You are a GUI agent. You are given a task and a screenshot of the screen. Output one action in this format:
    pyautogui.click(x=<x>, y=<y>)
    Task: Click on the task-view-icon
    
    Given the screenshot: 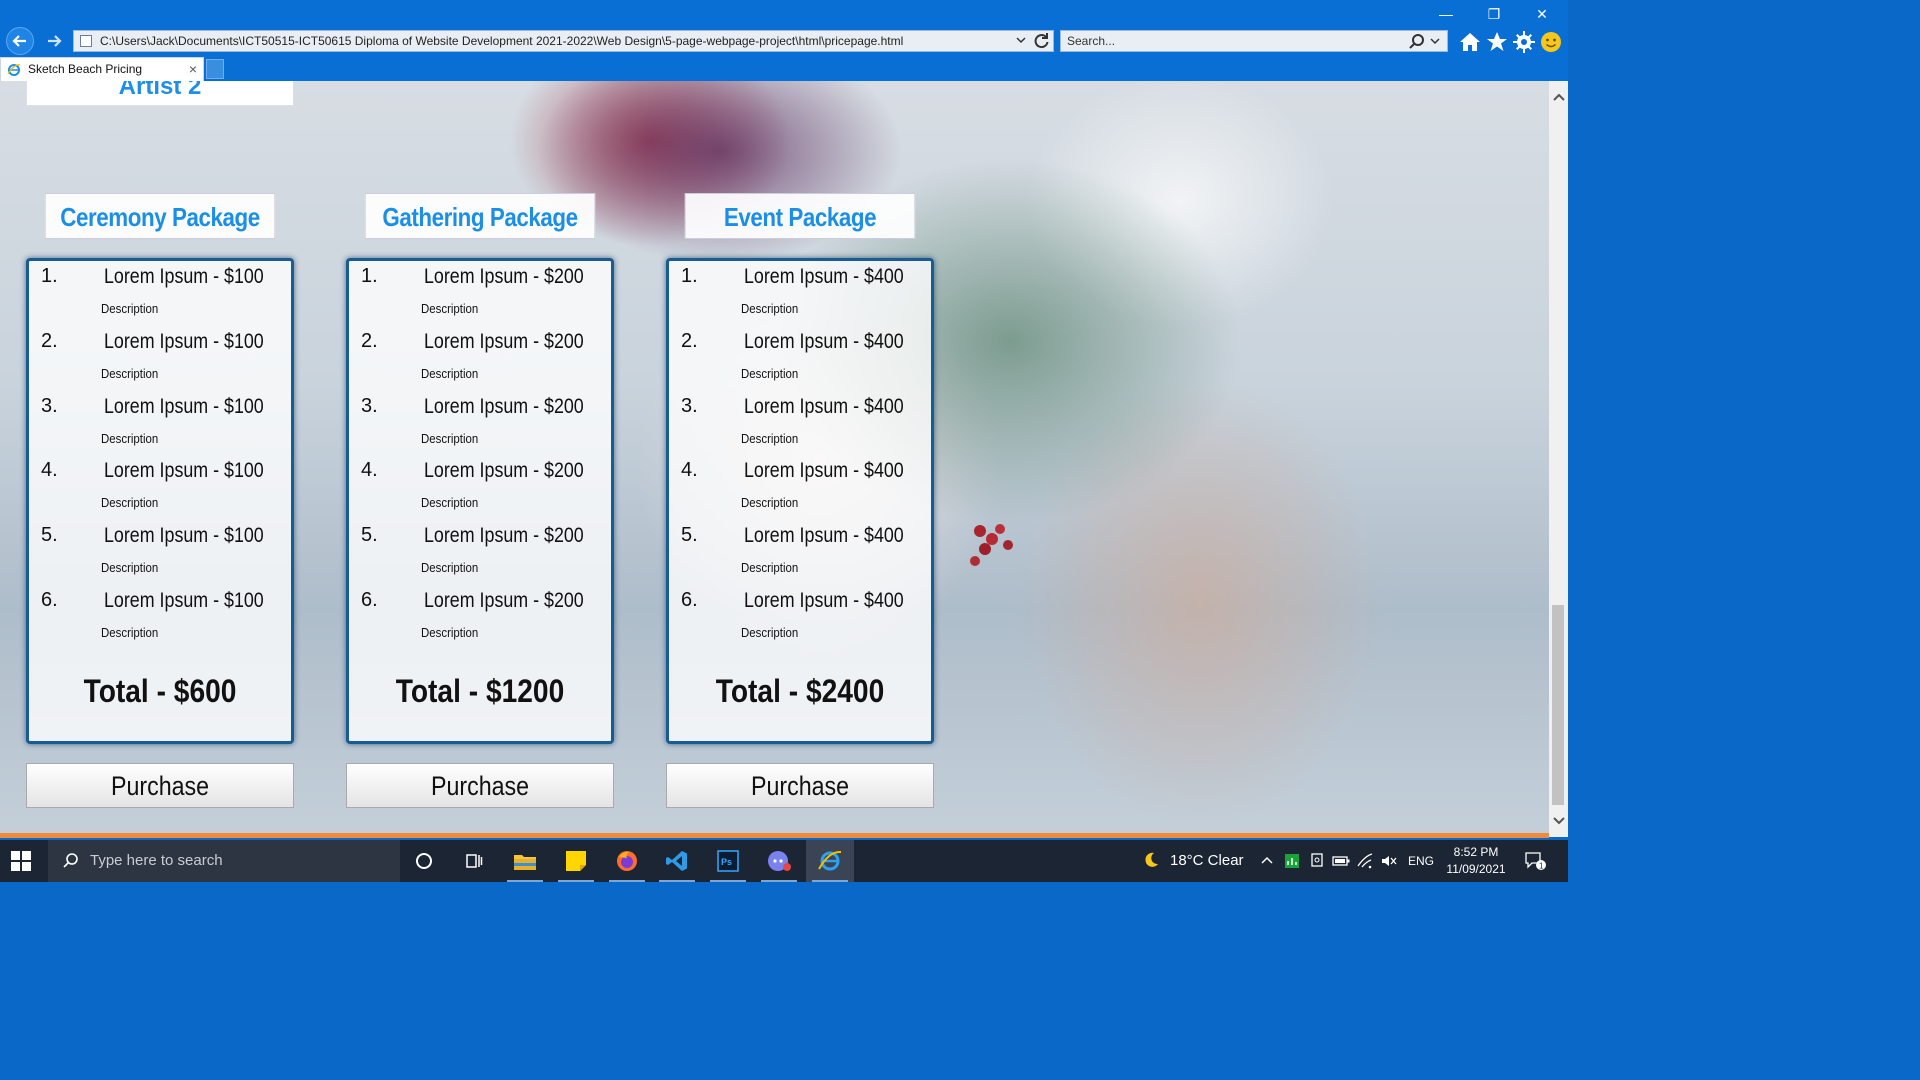 What is the action you would take?
    pyautogui.click(x=474, y=861)
    